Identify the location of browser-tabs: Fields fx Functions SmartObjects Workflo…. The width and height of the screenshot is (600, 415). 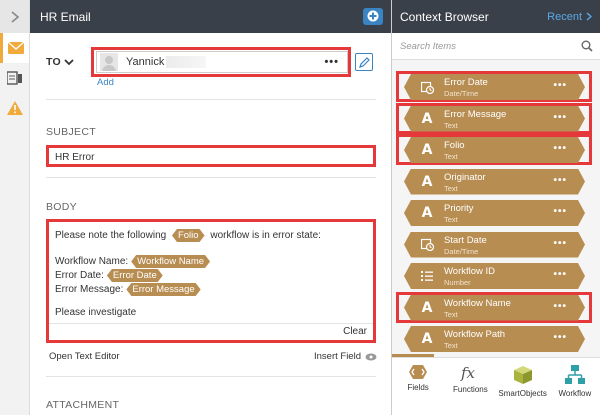
(496, 386).